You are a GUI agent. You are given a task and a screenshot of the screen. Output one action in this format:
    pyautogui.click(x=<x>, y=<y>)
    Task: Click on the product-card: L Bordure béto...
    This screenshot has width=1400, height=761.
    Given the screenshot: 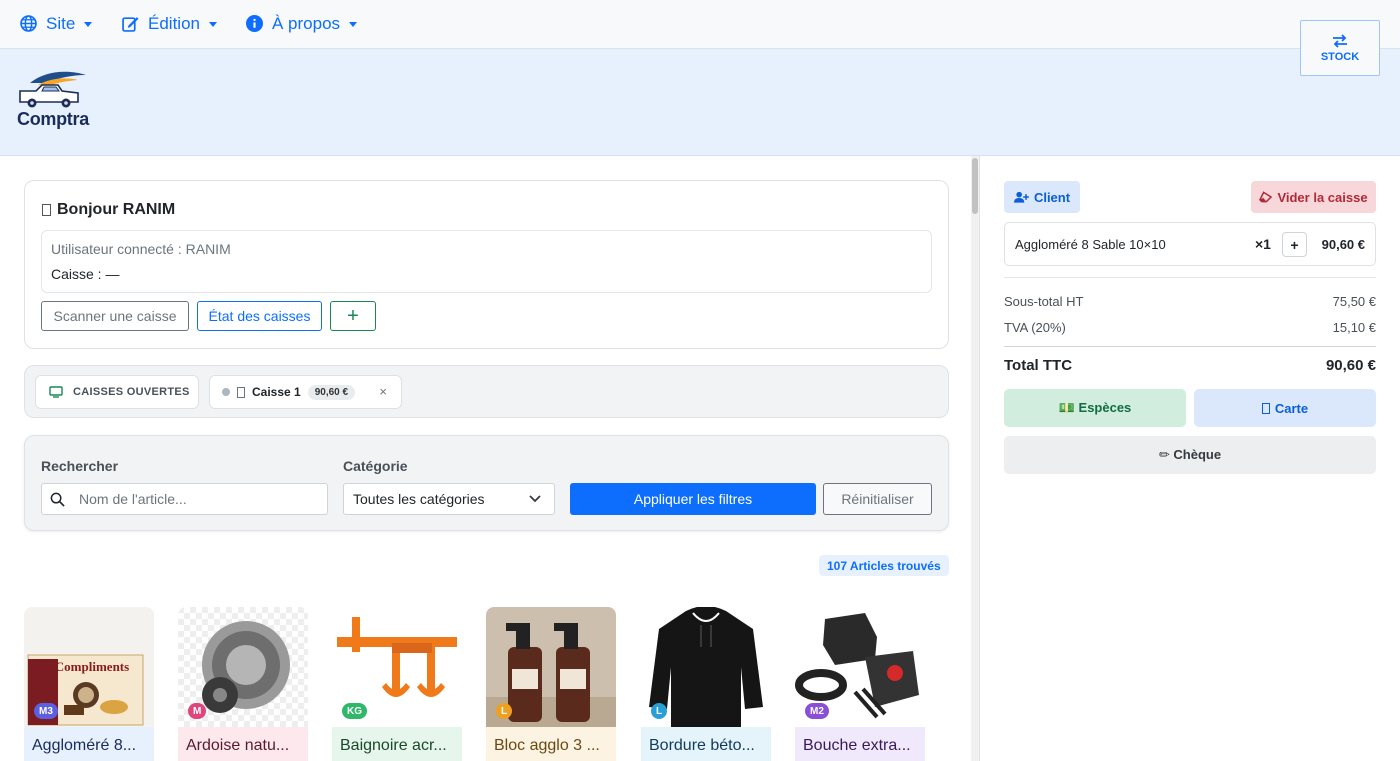 What is the action you would take?
    pyautogui.click(x=706, y=684)
    